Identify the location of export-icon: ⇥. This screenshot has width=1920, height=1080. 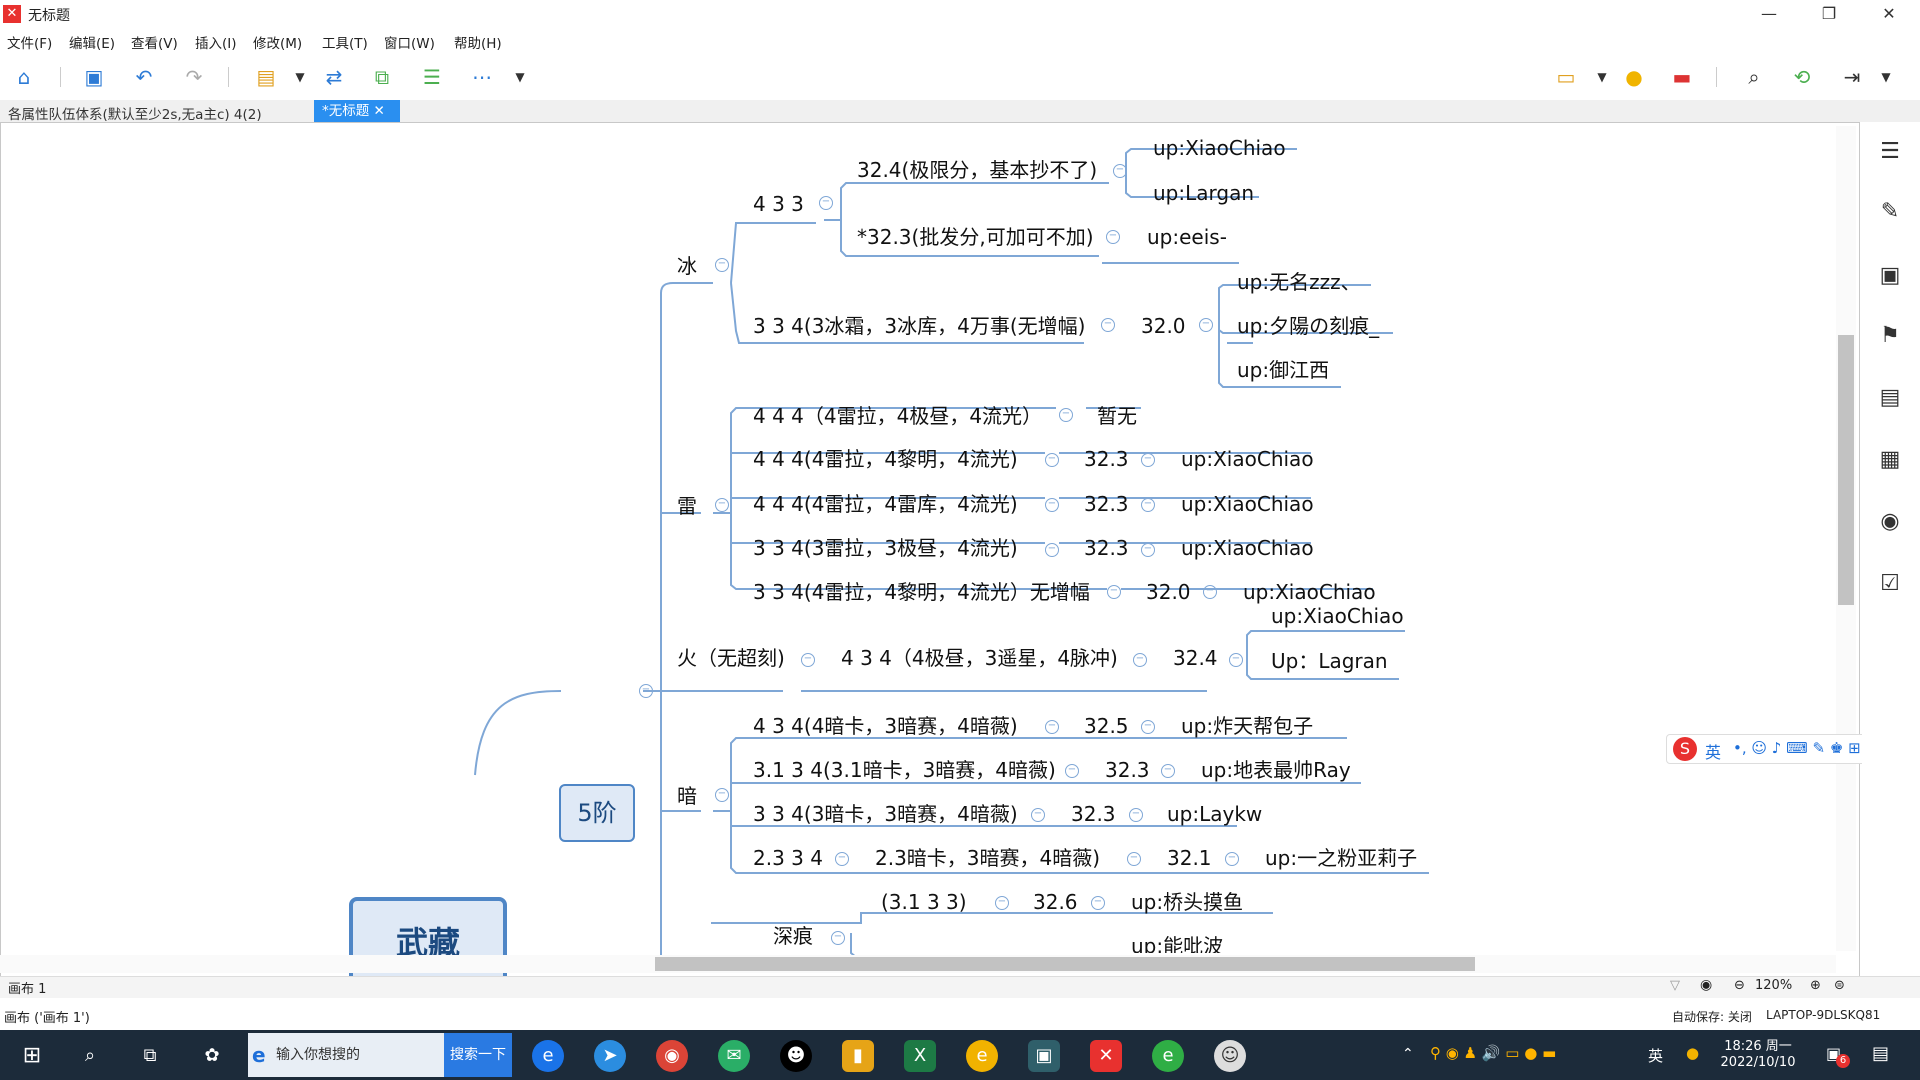
(1852, 77).